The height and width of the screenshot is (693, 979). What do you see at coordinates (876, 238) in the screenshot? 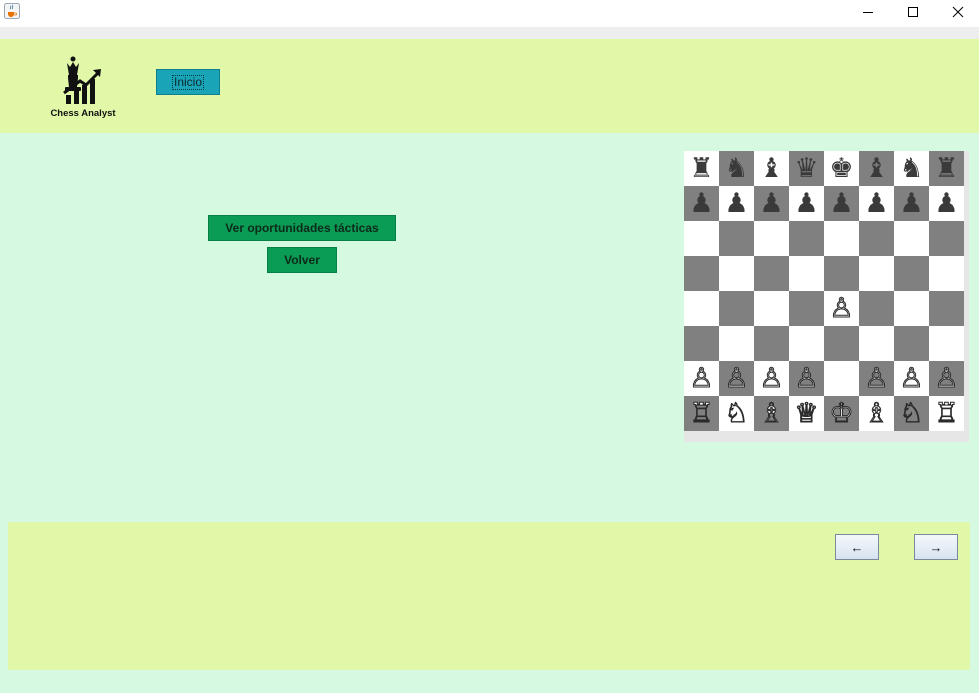
I see `square-f6` at bounding box center [876, 238].